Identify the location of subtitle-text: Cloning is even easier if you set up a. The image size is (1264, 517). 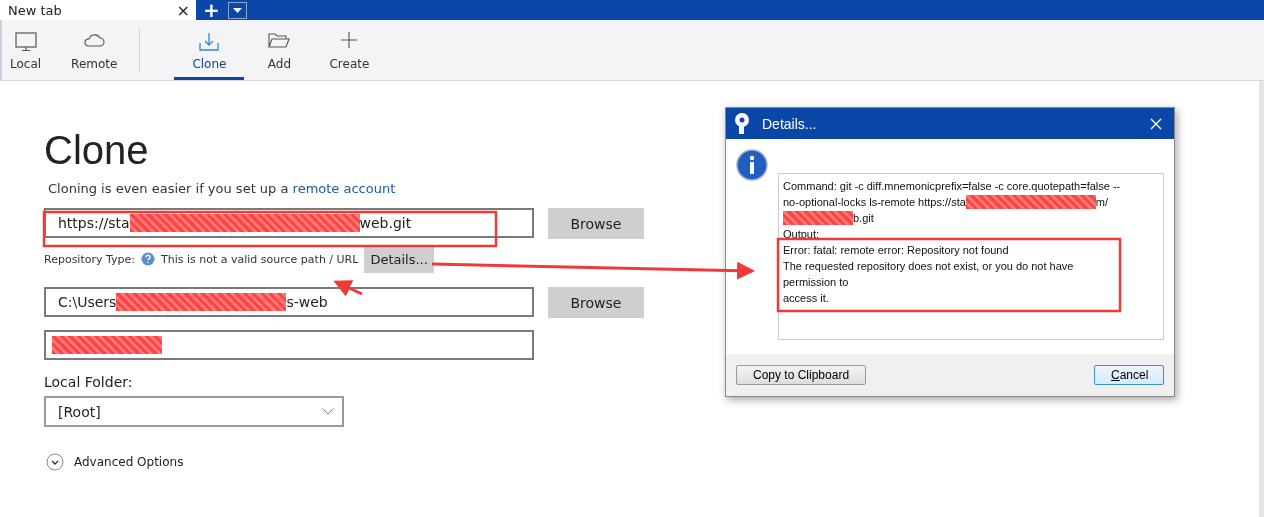
(168, 188).